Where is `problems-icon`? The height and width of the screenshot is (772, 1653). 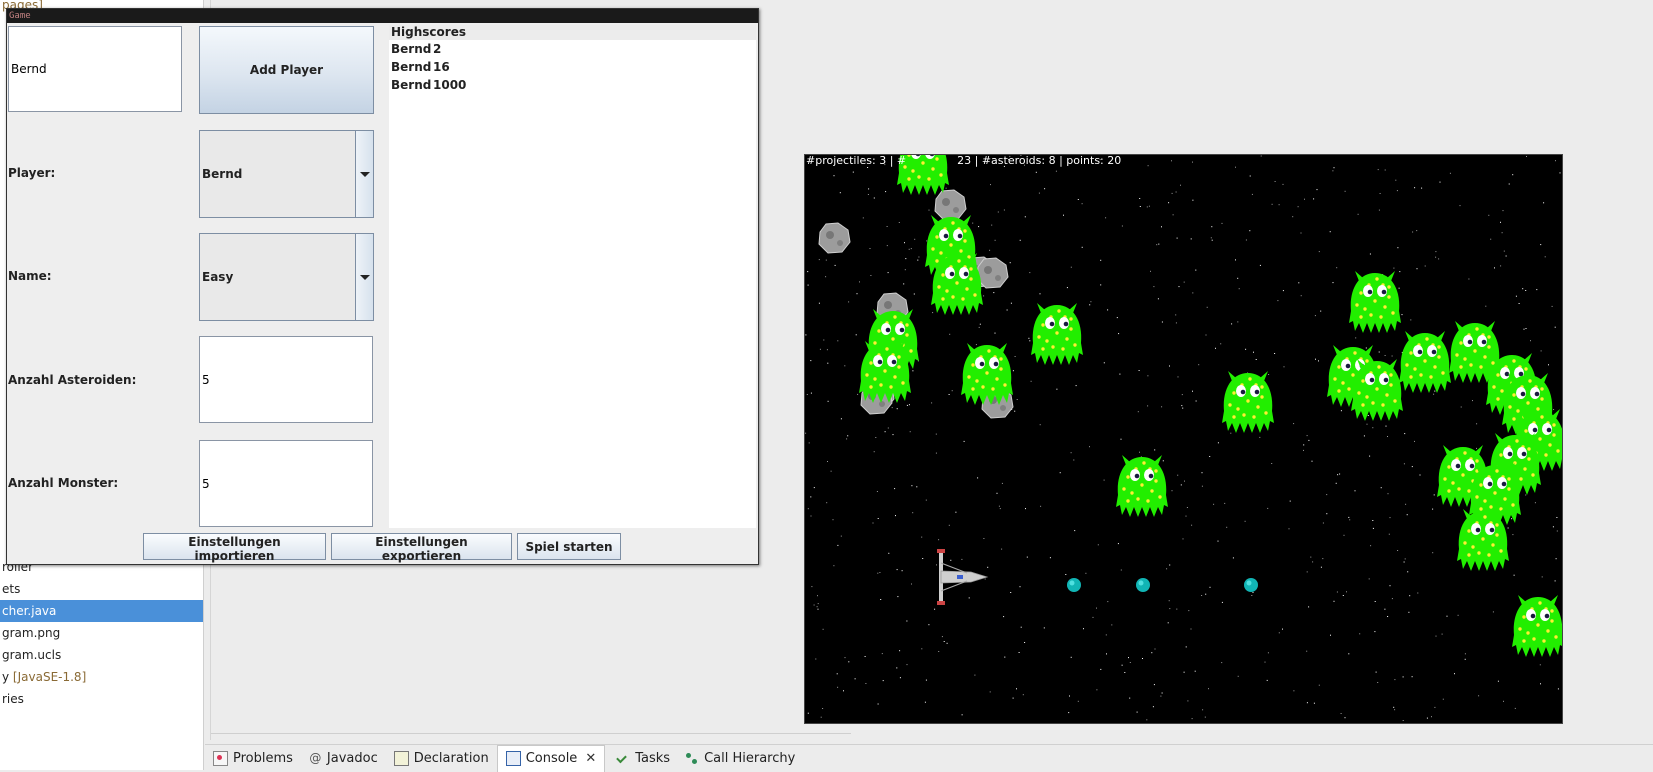
problems-icon is located at coordinates (220, 758).